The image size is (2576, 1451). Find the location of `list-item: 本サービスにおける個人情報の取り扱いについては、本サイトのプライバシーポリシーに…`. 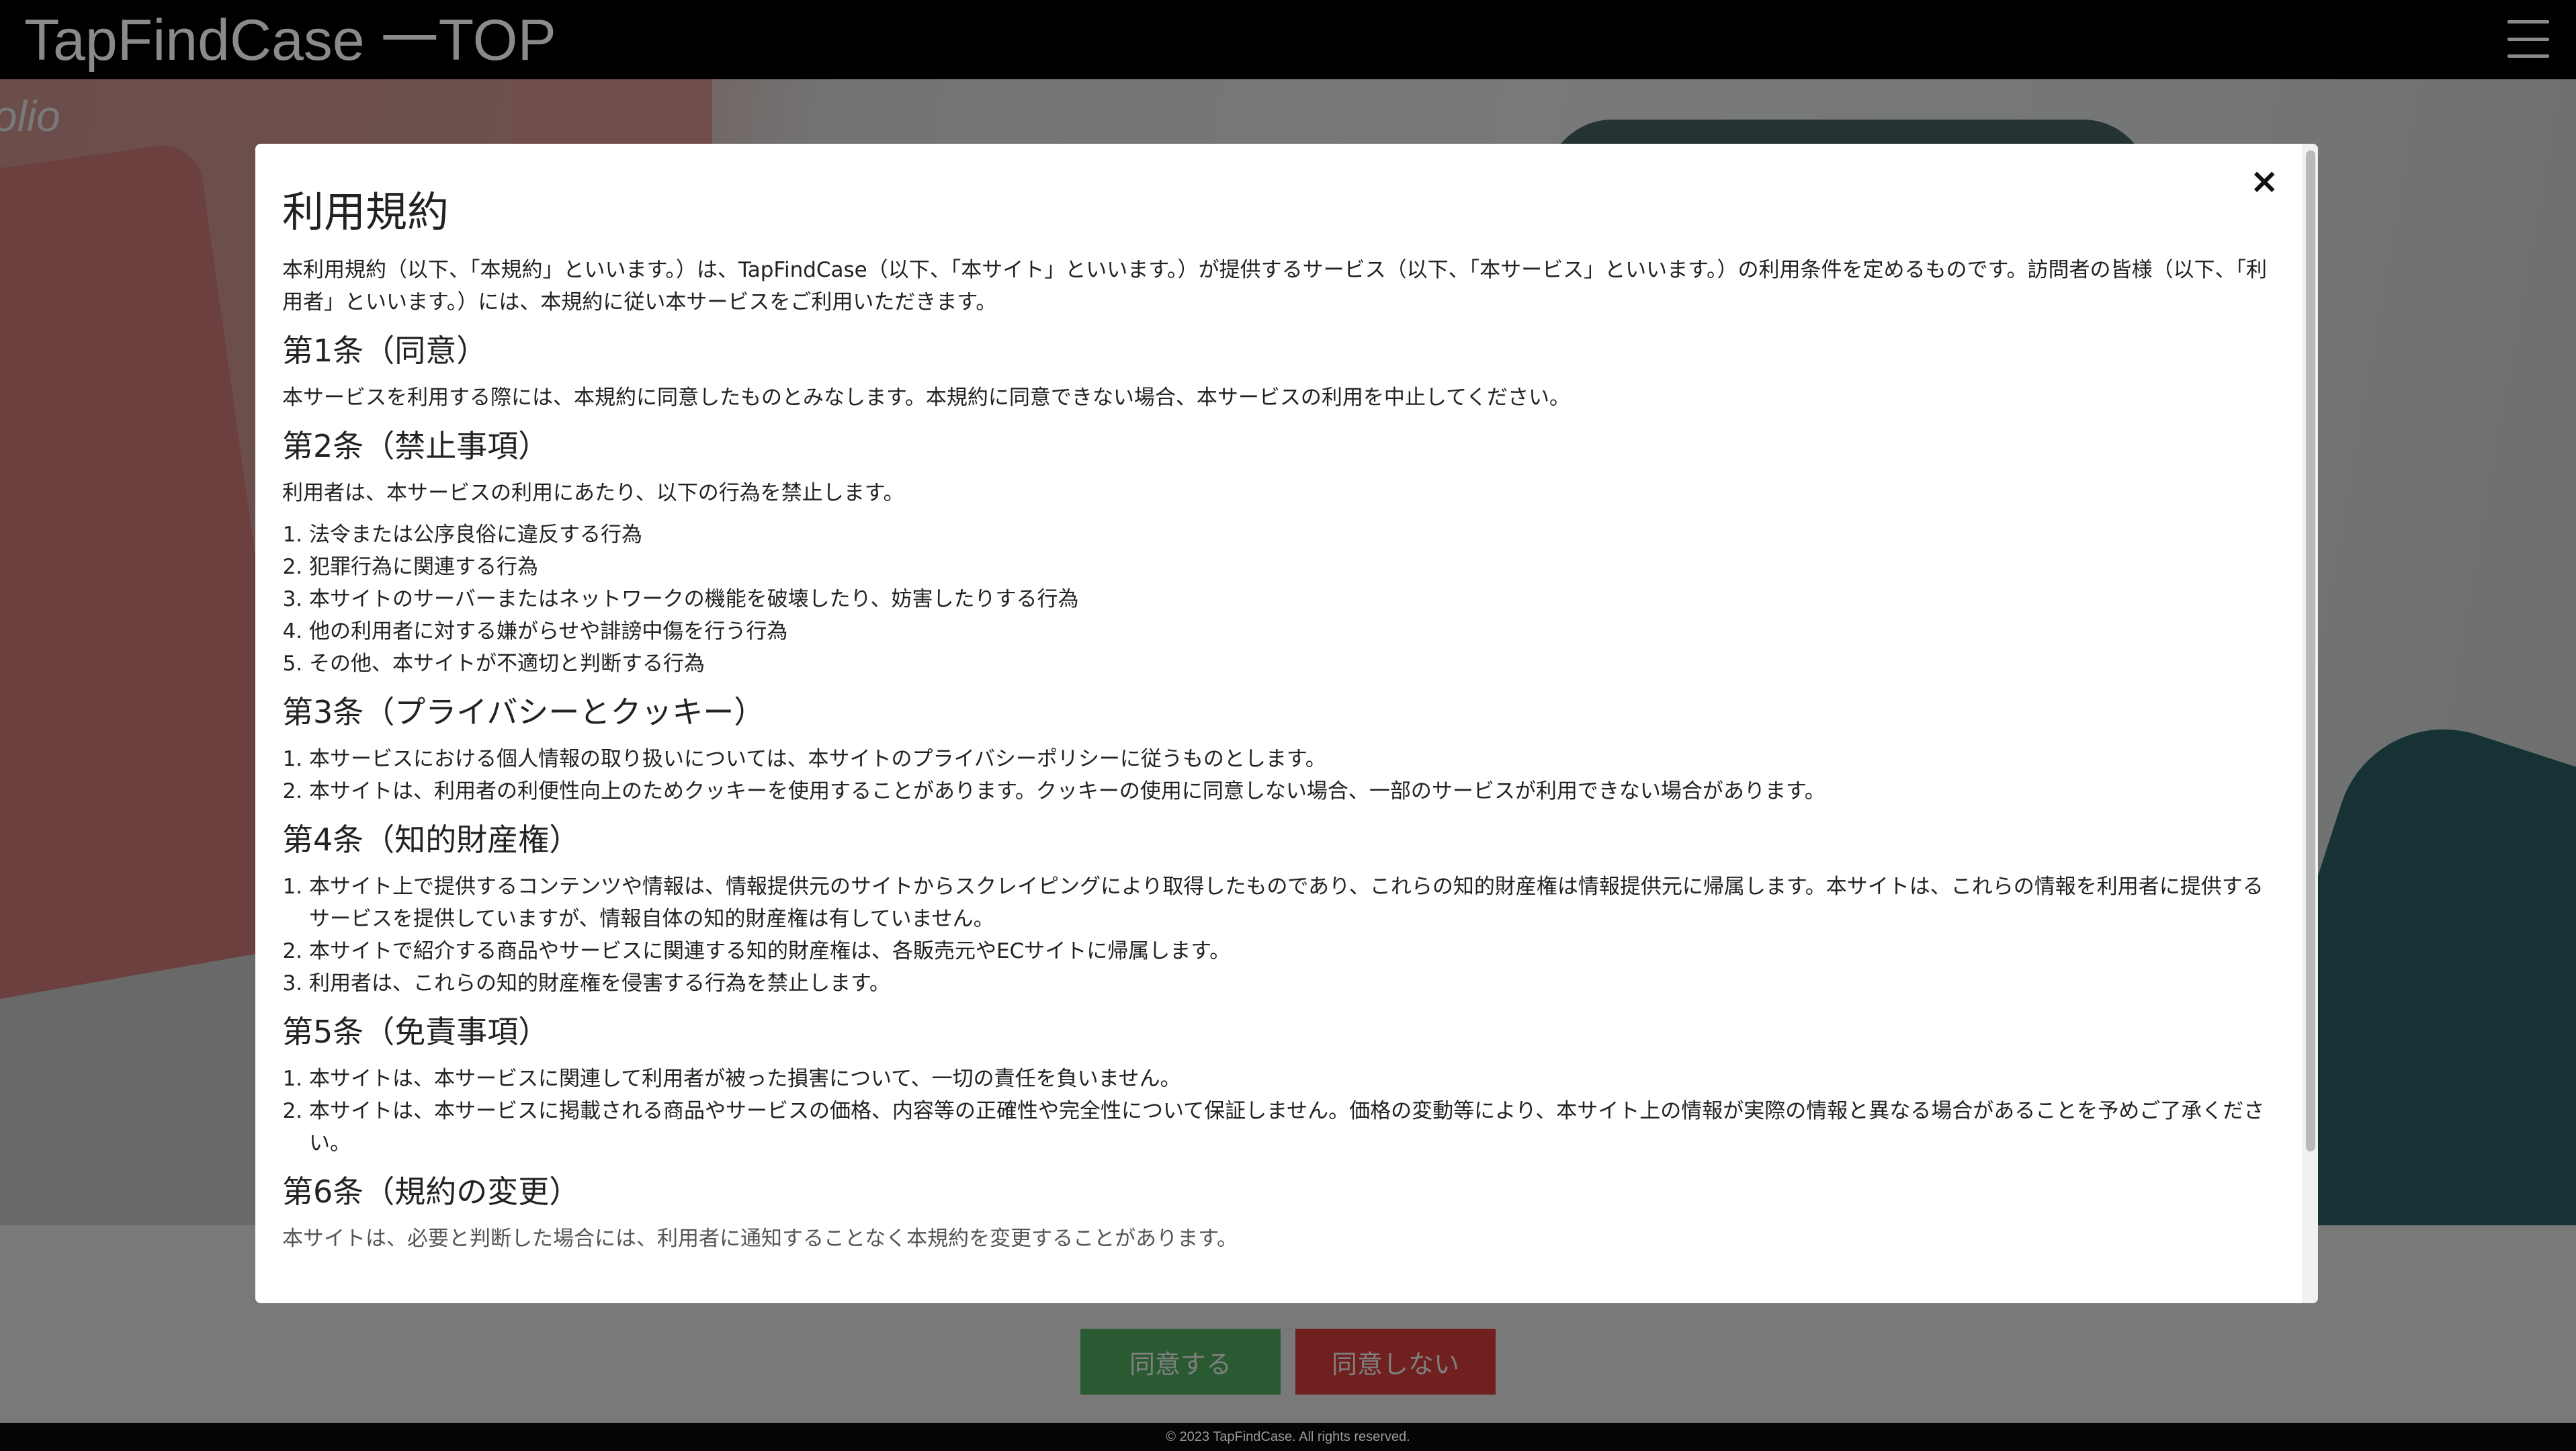

list-item: 本サービスにおける個人情報の取り扱いについては、本サイトのプライバシーポリシーに… is located at coordinates (1290, 759).